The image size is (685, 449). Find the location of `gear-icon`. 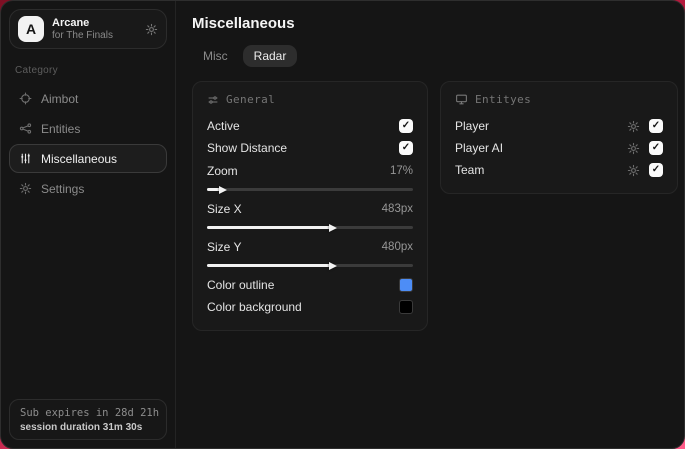

gear-icon is located at coordinates (25, 188).